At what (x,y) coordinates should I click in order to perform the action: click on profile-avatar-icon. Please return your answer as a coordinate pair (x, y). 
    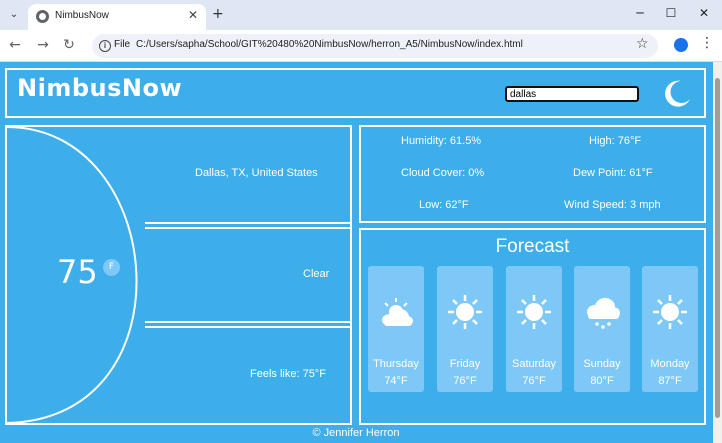
    Looking at the image, I should click on (681, 45).